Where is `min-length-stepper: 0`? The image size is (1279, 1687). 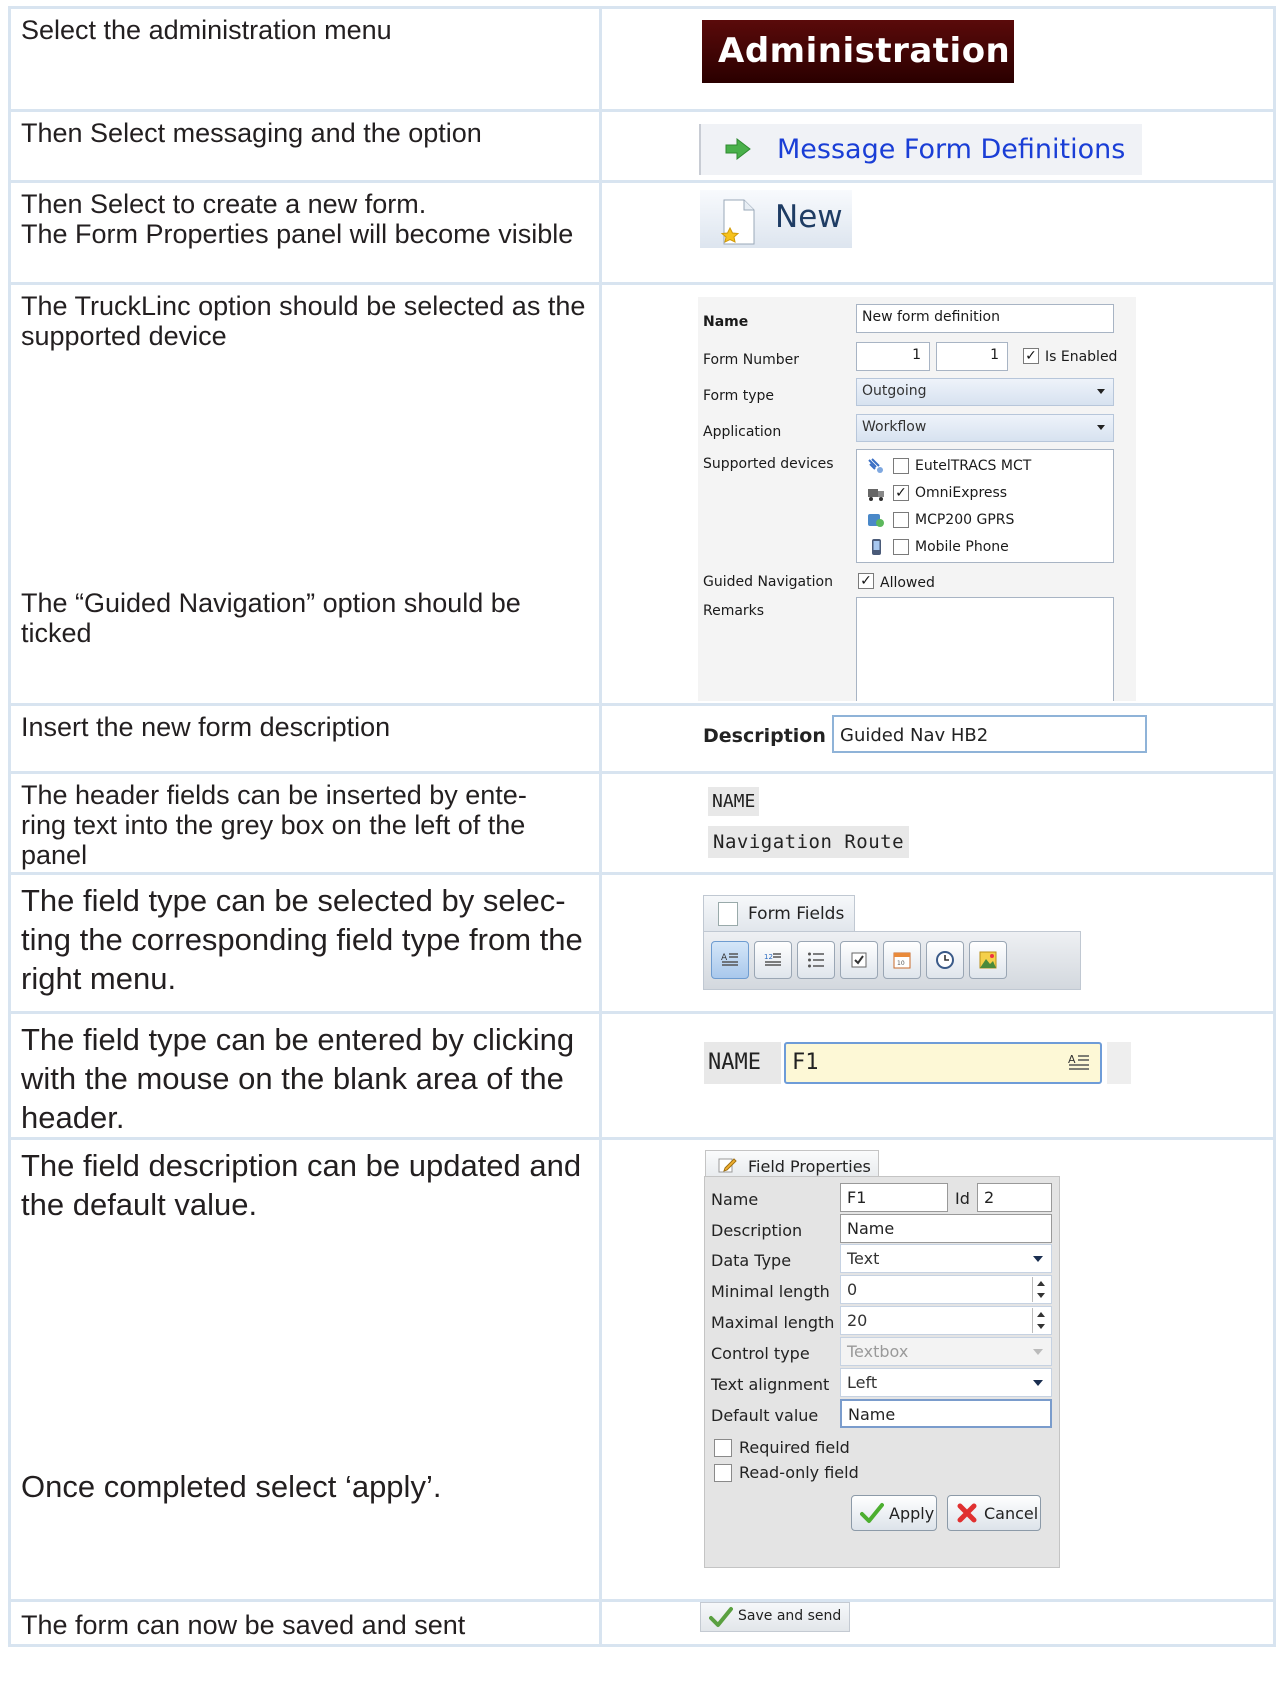
min-length-stepper: 0 is located at coordinates (946, 1289).